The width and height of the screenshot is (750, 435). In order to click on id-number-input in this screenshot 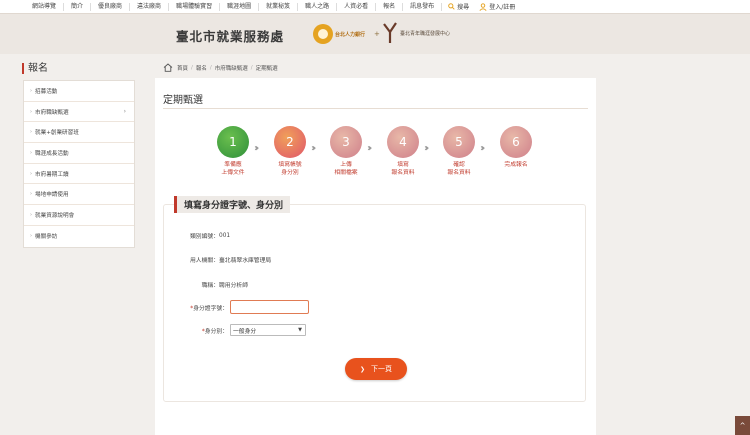, I will do `click(269, 307)`.